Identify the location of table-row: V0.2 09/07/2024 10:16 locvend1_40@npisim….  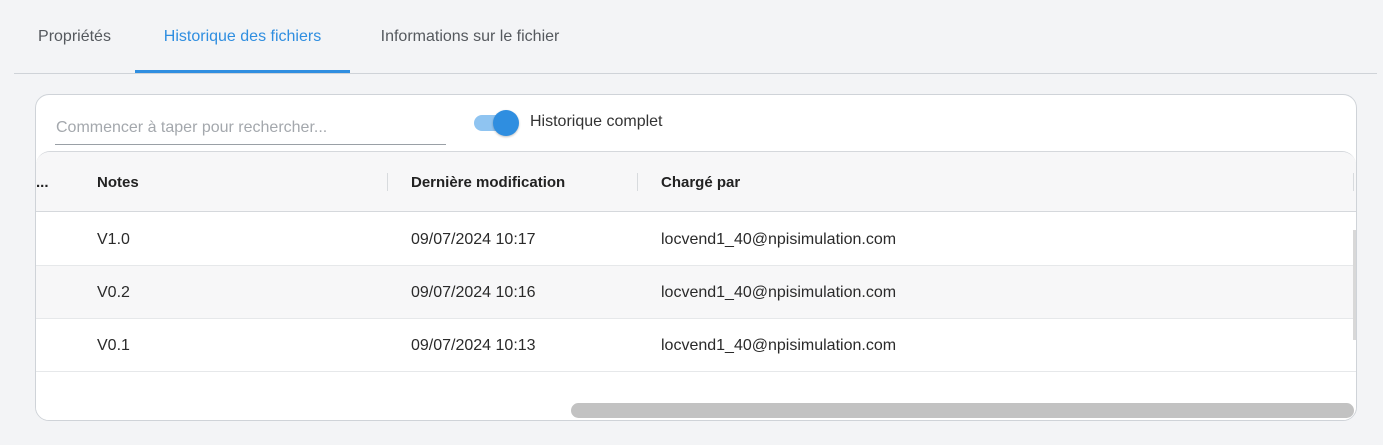
(696, 292).